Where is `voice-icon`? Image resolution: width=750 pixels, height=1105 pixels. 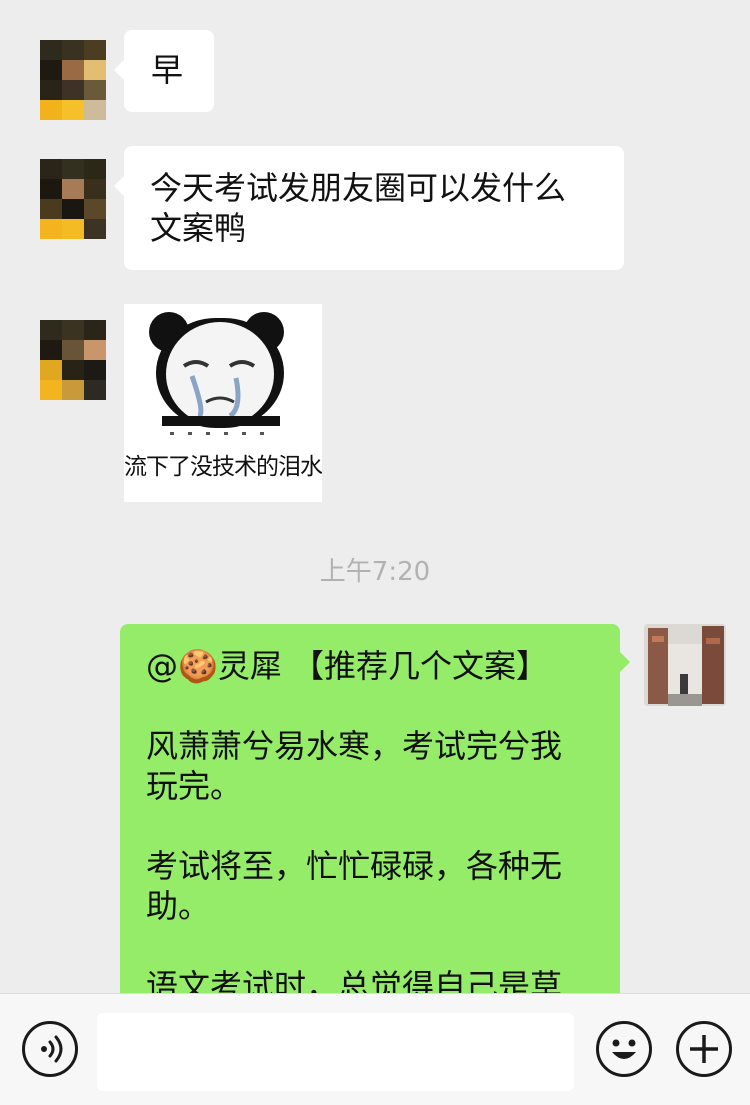 voice-icon is located at coordinates (52, 1049).